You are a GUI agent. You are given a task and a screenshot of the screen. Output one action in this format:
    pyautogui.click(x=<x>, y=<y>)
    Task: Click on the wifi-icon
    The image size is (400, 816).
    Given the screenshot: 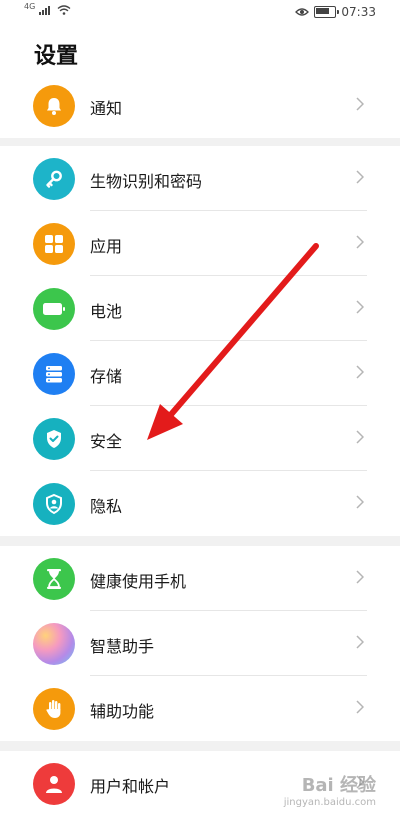 What is the action you would take?
    pyautogui.click(x=64, y=10)
    